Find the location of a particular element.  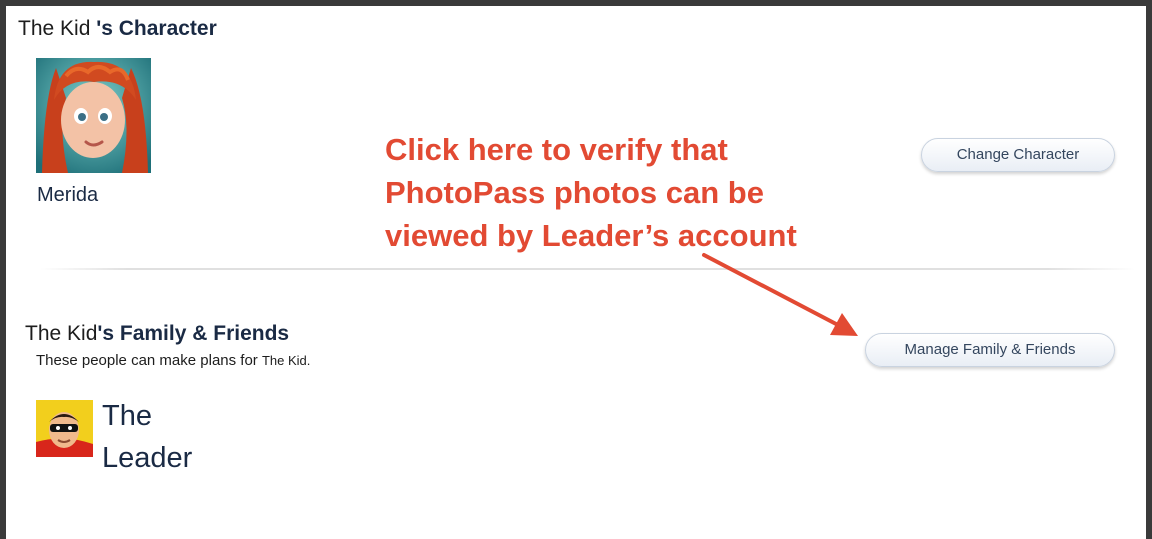

character-section-heading: The Kid 's Character is located at coordinates (117, 29).